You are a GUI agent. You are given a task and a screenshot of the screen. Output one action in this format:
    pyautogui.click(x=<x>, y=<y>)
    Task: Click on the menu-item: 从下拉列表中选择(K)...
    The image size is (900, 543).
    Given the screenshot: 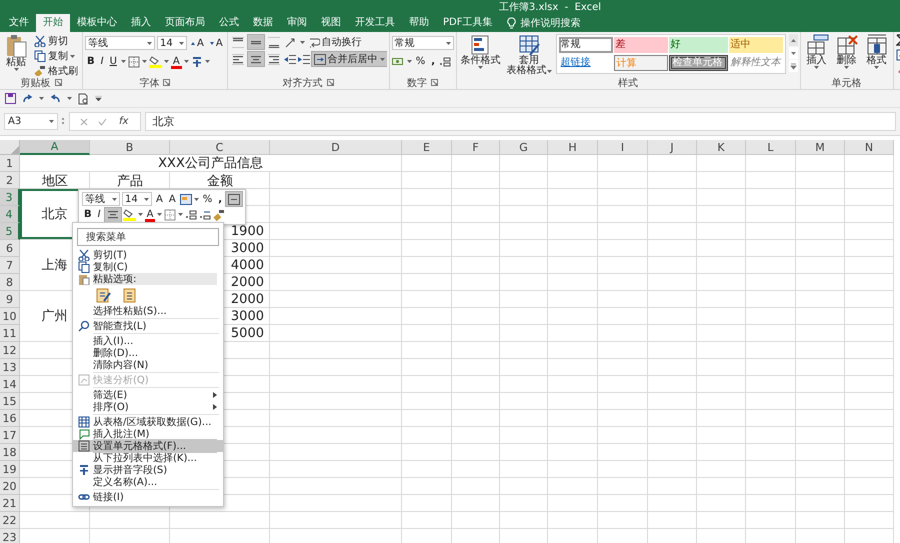 What is the action you would take?
    pyautogui.click(x=148, y=458)
    